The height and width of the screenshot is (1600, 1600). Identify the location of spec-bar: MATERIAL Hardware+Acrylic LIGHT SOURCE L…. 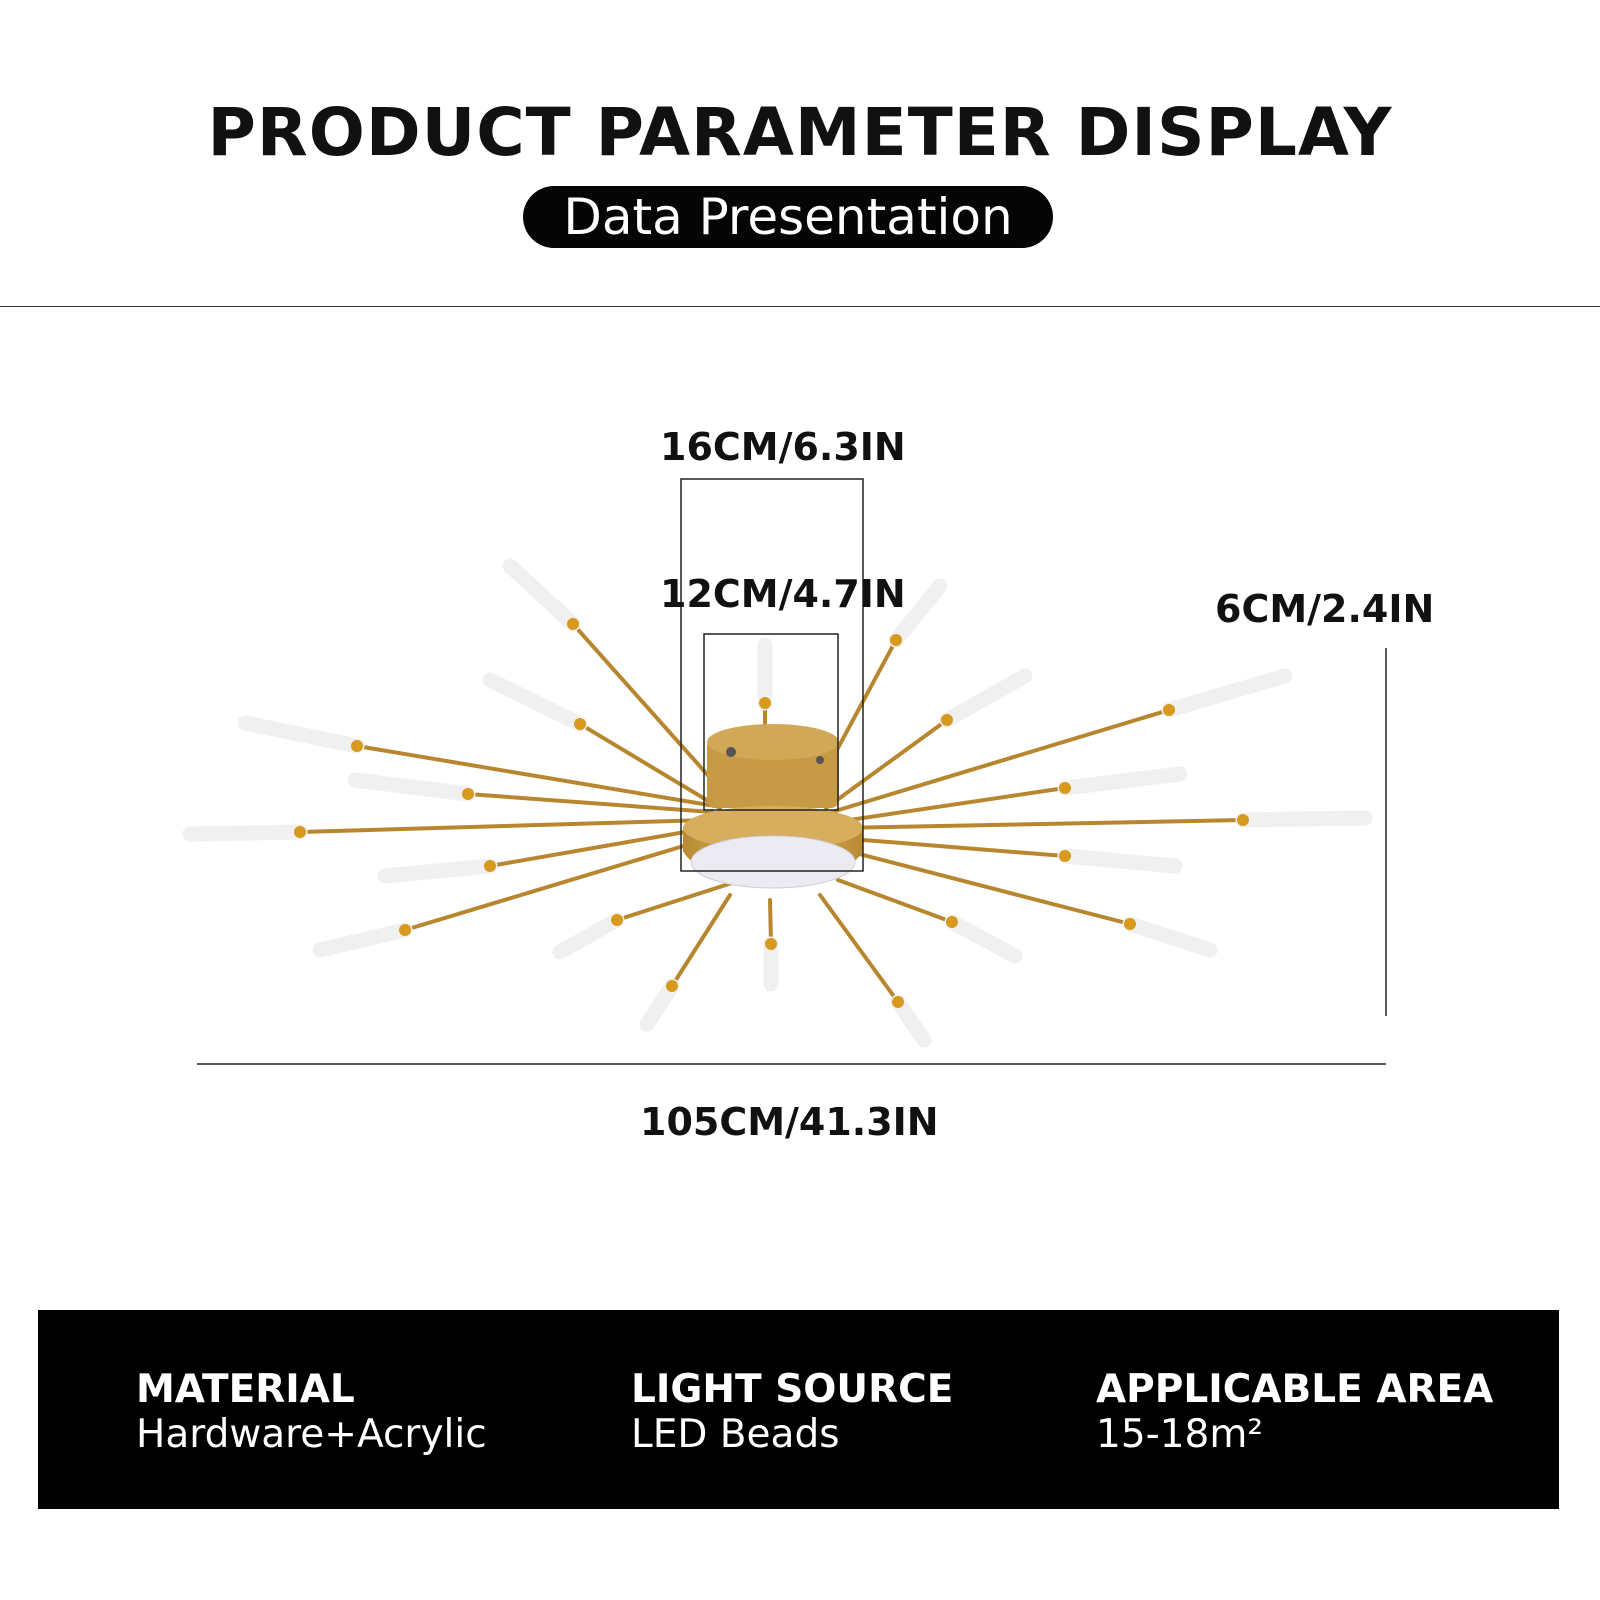
(798, 1409).